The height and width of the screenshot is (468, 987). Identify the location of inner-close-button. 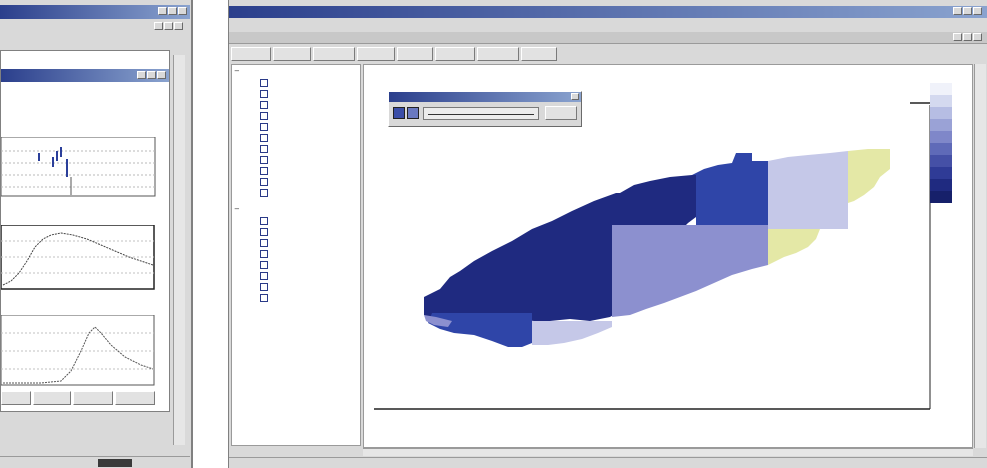
(161, 75).